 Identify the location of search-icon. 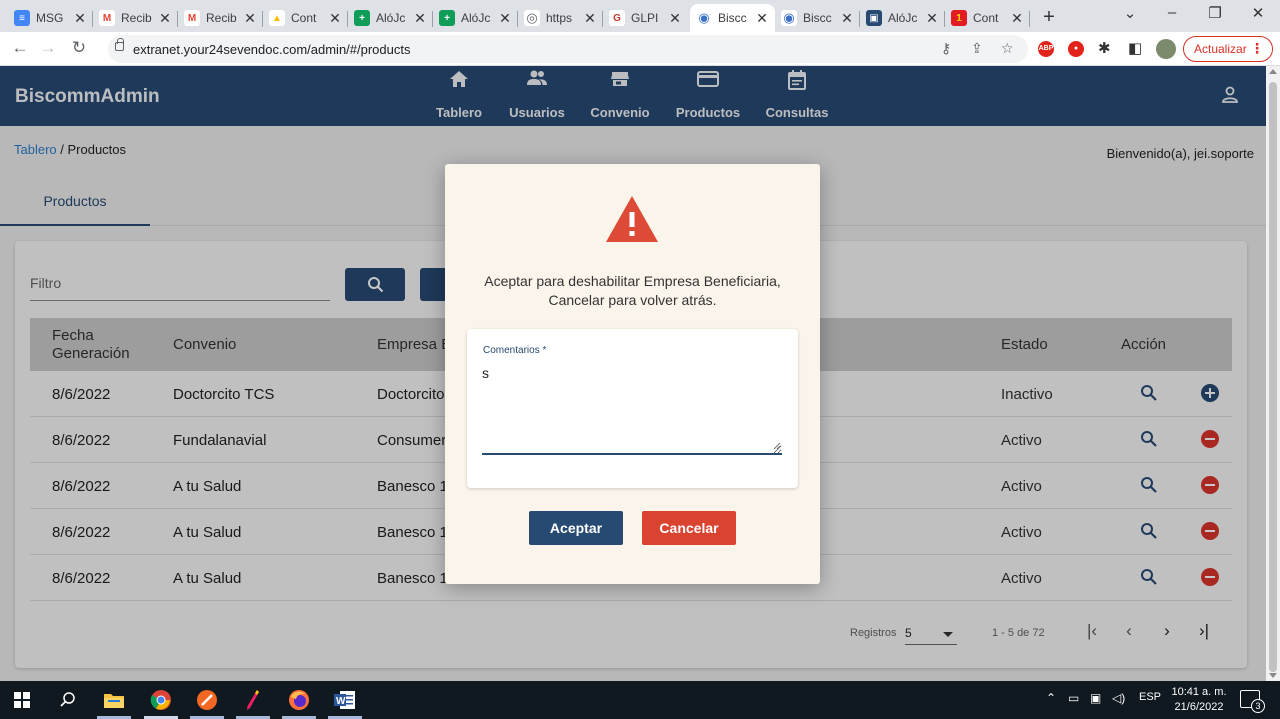
(68, 700).